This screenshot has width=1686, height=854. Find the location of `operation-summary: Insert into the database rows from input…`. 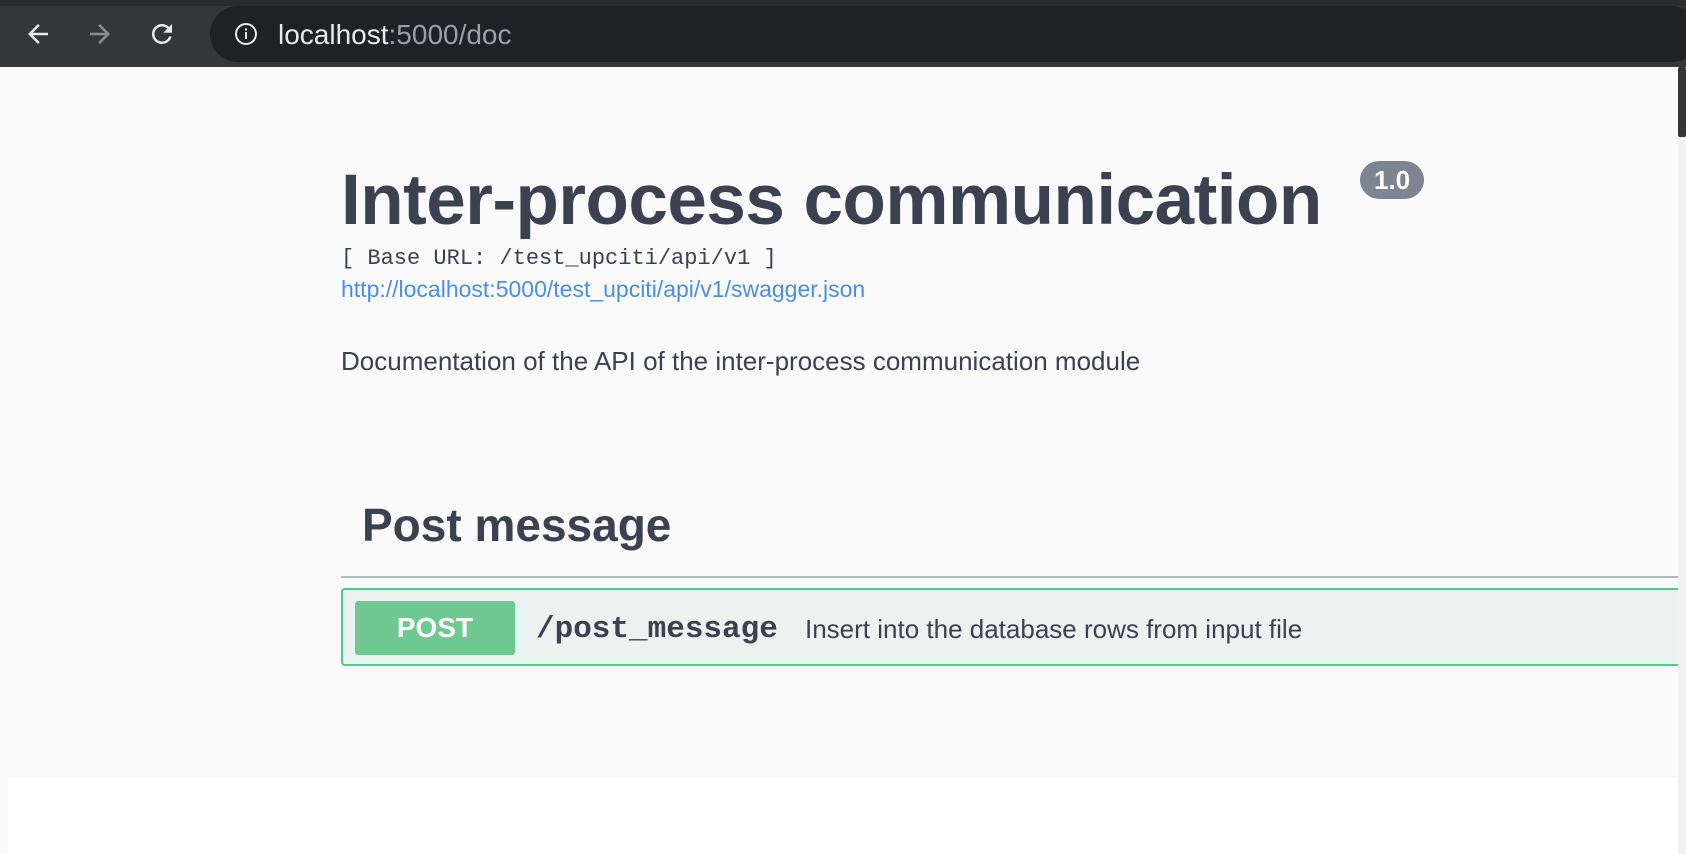

operation-summary: Insert into the database rows from input… is located at coordinates (1054, 629).